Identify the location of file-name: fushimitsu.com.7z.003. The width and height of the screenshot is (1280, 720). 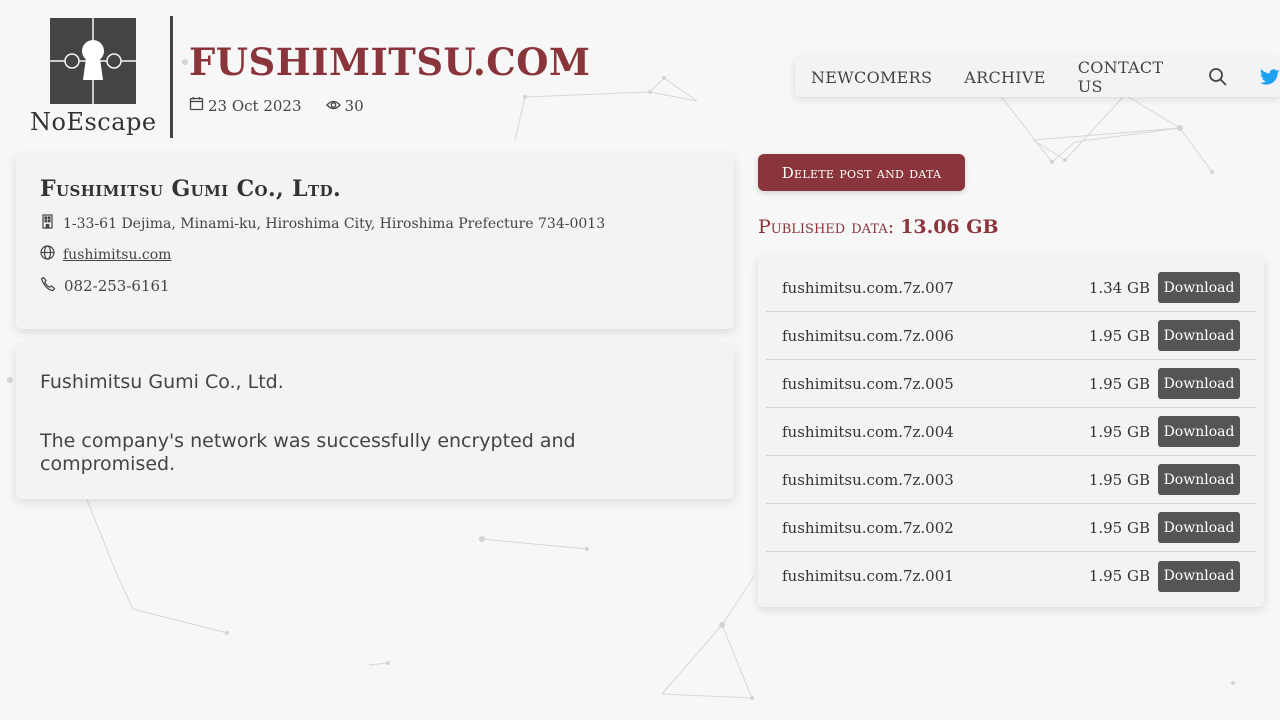
(868, 479).